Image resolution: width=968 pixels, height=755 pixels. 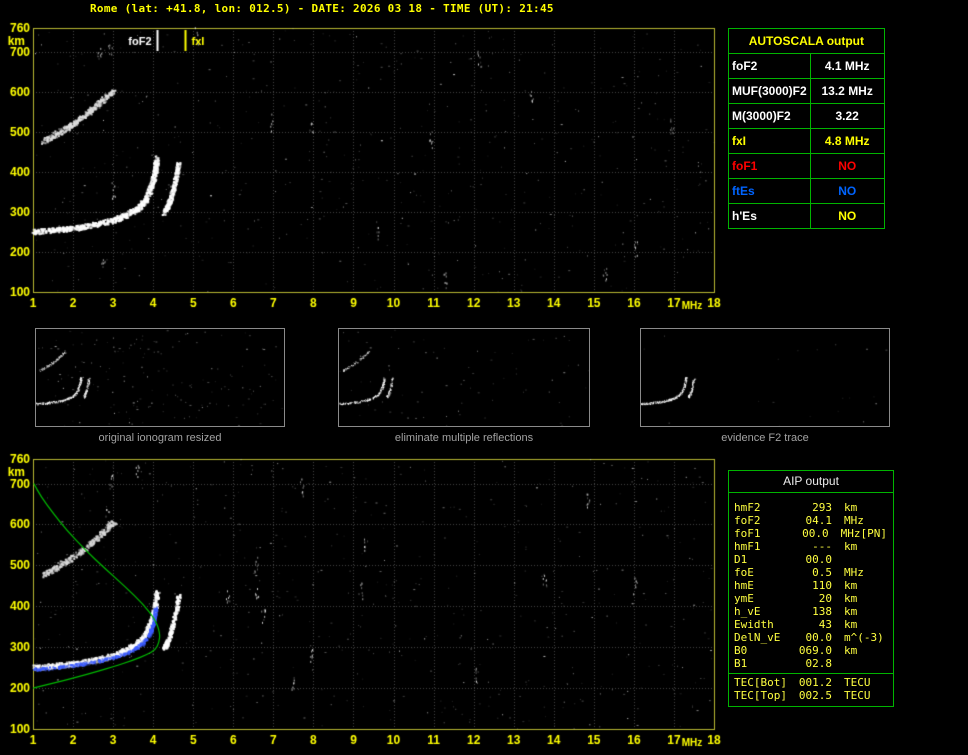 What do you see at coordinates (747, 546) in the screenshot?
I see `aip-row-label: hmF1` at bounding box center [747, 546].